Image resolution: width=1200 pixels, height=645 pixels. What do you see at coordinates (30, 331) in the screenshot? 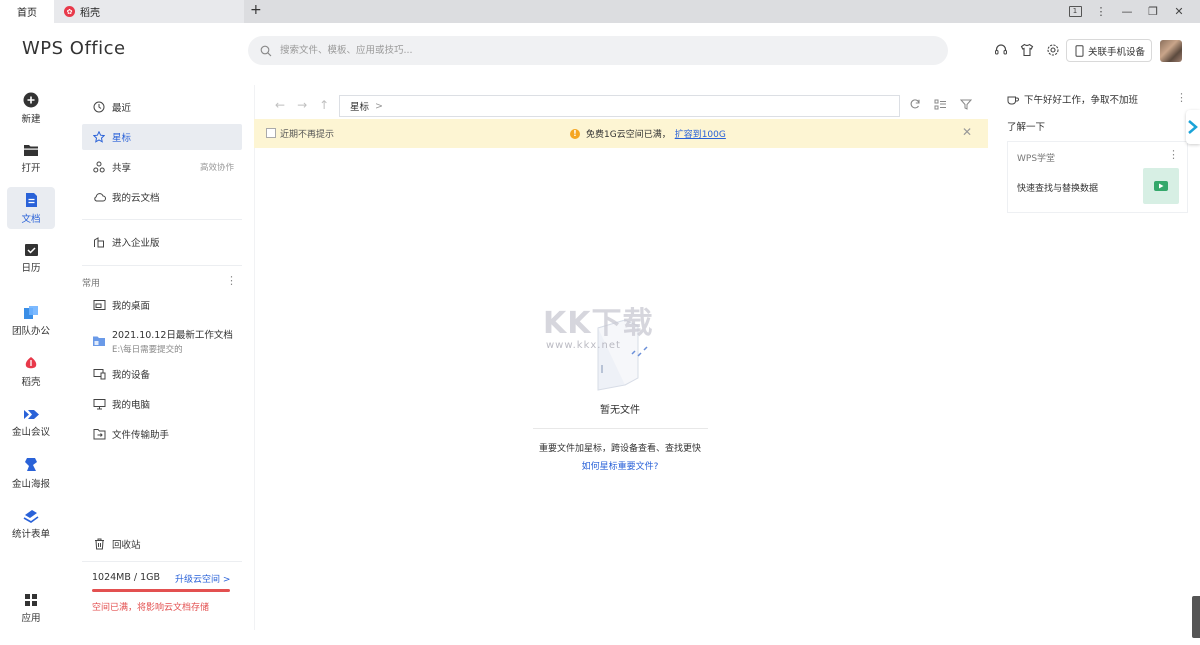
I see `rail-label: 团队办公` at bounding box center [30, 331].